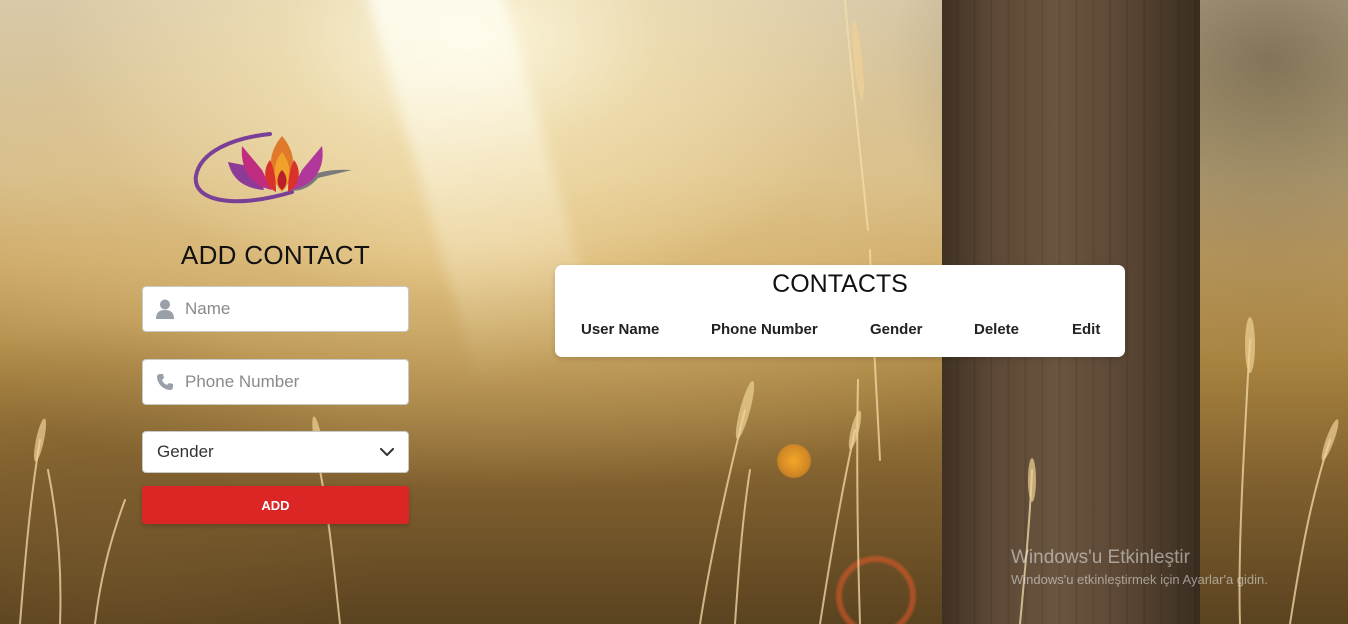 The image size is (1348, 624). What do you see at coordinates (185, 451) in the screenshot?
I see `gender-select-value: Gender` at bounding box center [185, 451].